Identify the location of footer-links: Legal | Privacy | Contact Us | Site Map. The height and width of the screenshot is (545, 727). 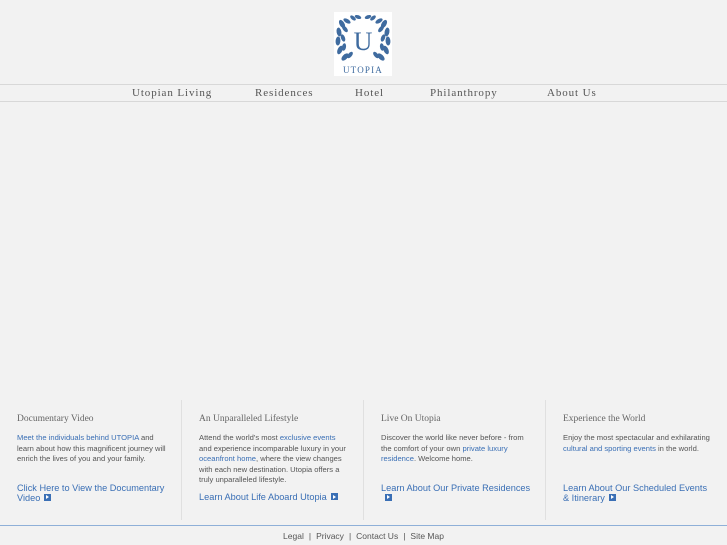
(363, 536).